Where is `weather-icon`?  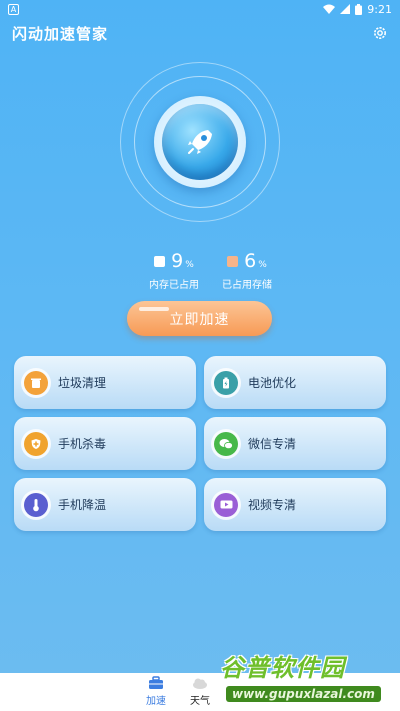 weather-icon is located at coordinates (200, 683).